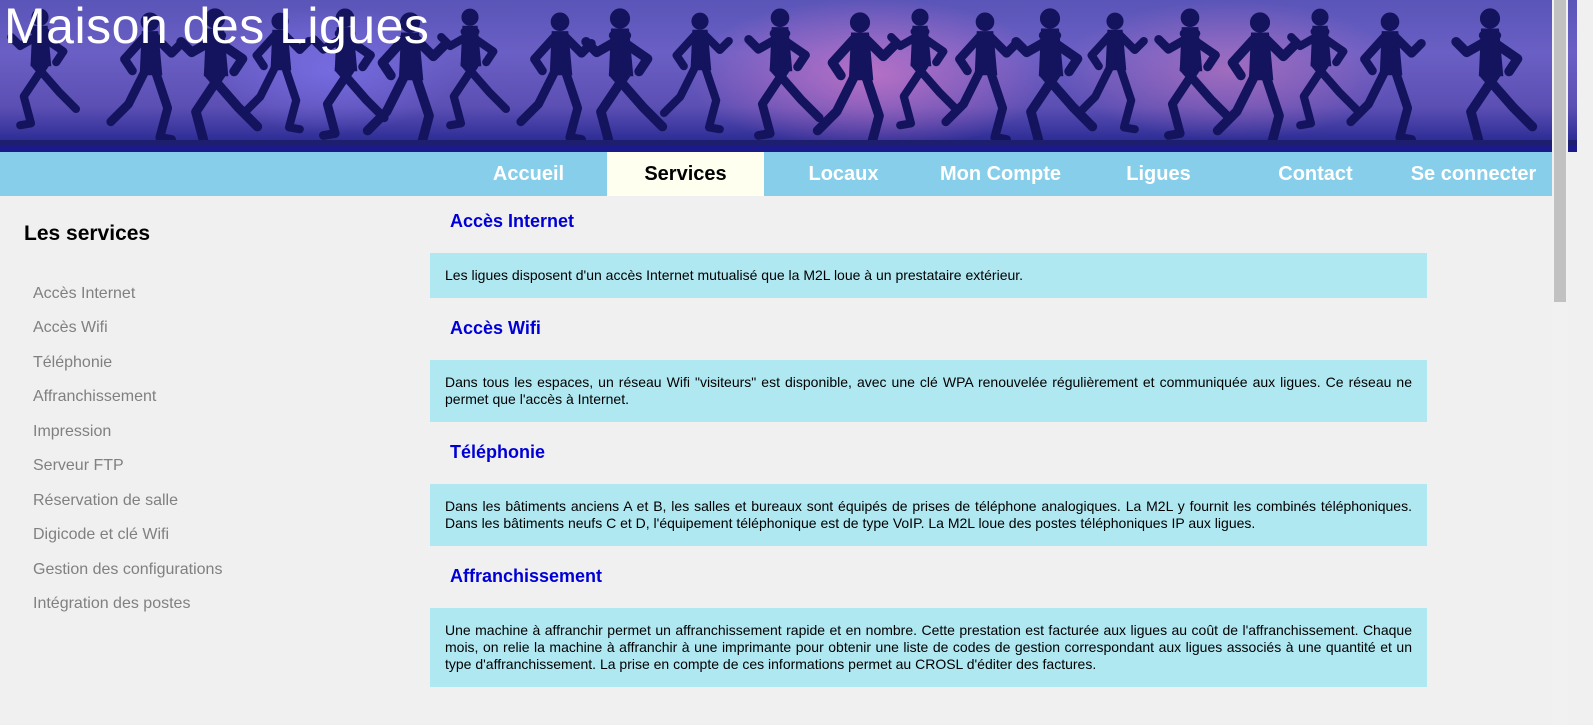 Image resolution: width=1593 pixels, height=725 pixels. Describe the element at coordinates (1000, 174) in the screenshot. I see `nav-mon-compte: Mon Compte` at that location.